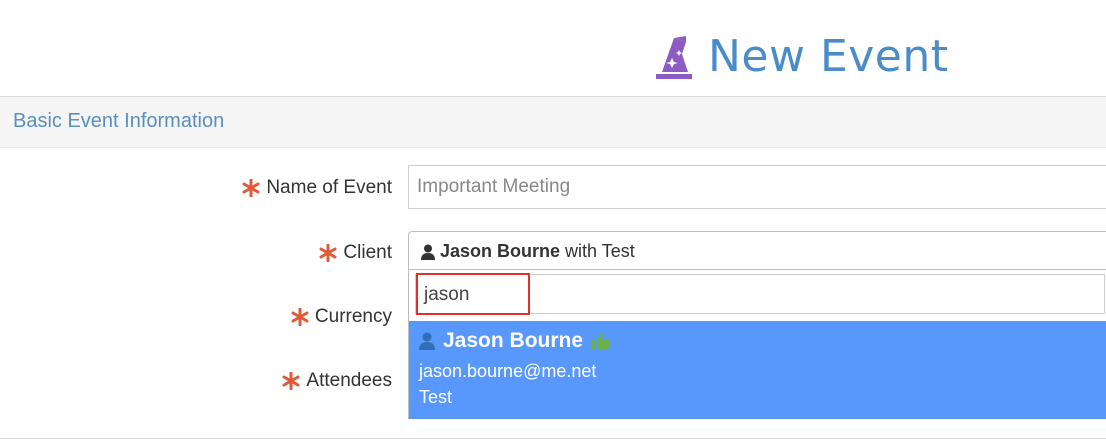  I want to click on client-search-input: jason, so click(760, 294).